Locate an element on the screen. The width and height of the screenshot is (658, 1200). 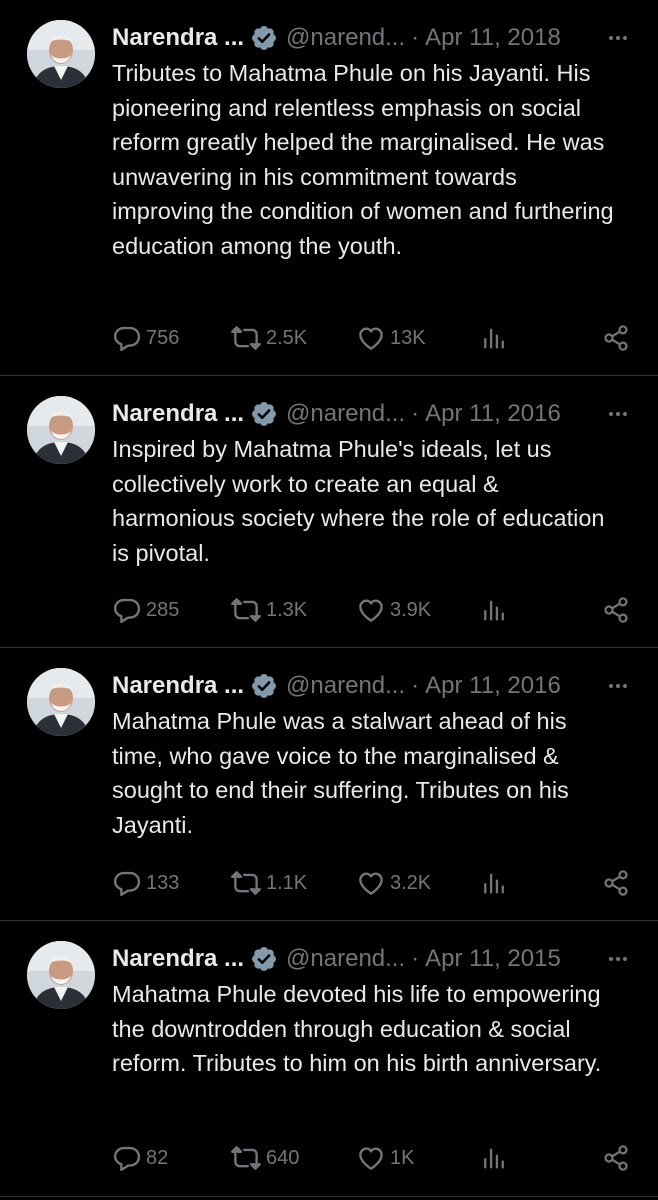
retweet-button: 2.5K is located at coordinates (268, 338).